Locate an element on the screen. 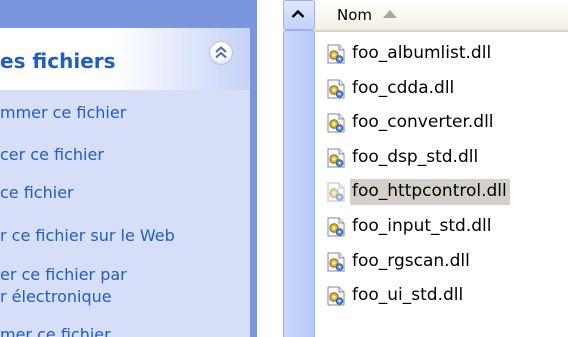 This screenshot has height=337, width=568. file-name: foo_albumlist.dll is located at coordinates (422, 53).